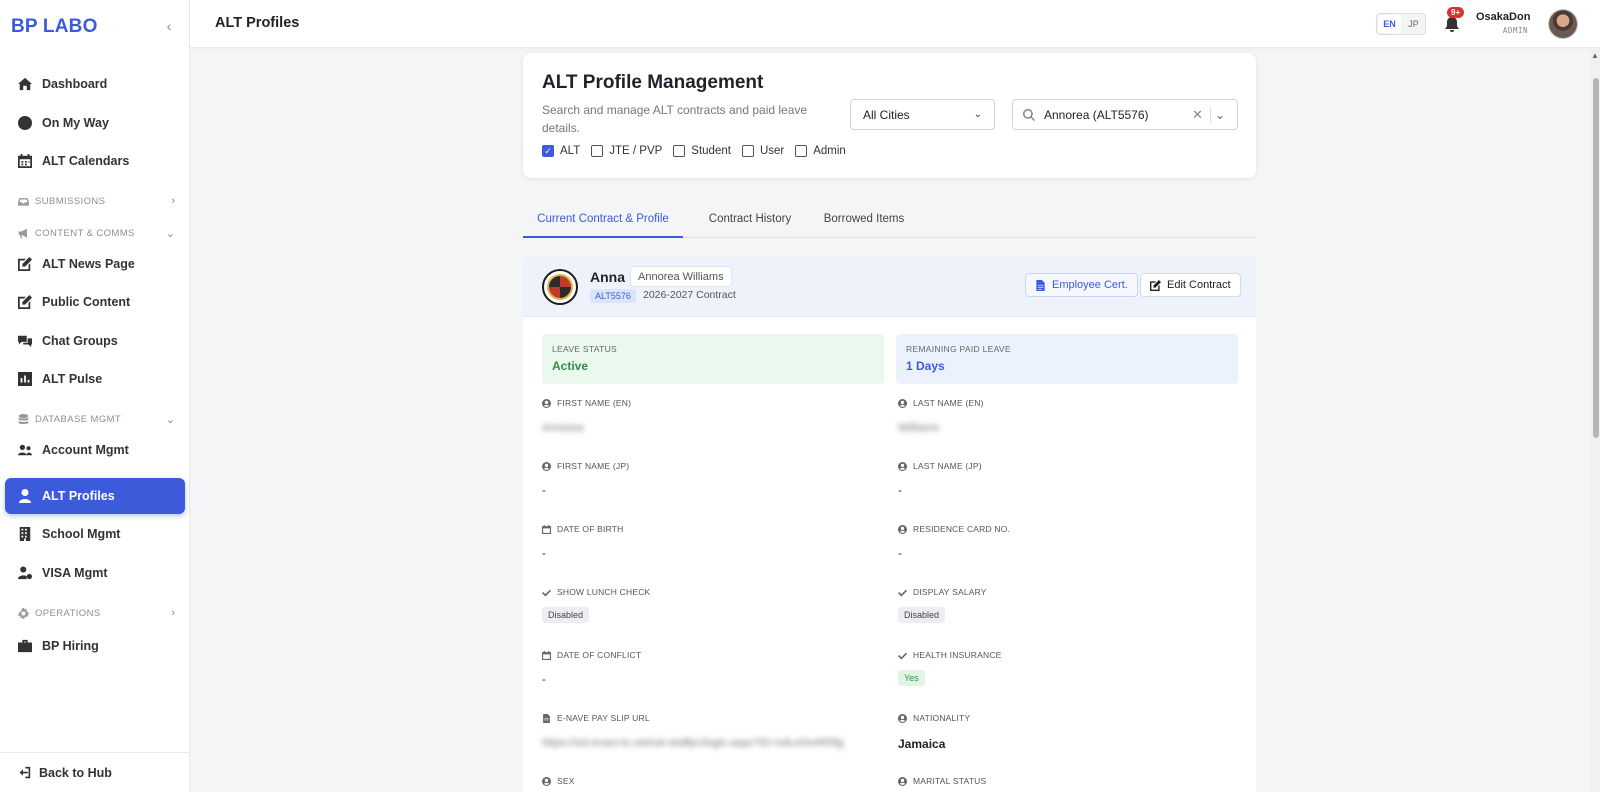 The image size is (1600, 792). I want to click on user-name: OsakaDon, so click(1503, 17).